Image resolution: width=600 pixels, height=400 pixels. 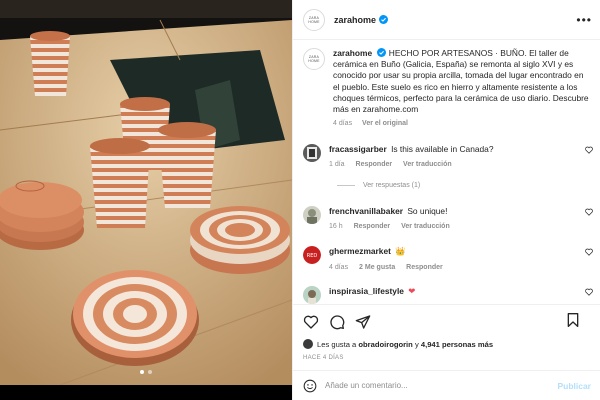 What do you see at coordinates (584, 20) in the screenshot?
I see `more-icon: •••` at bounding box center [584, 20].